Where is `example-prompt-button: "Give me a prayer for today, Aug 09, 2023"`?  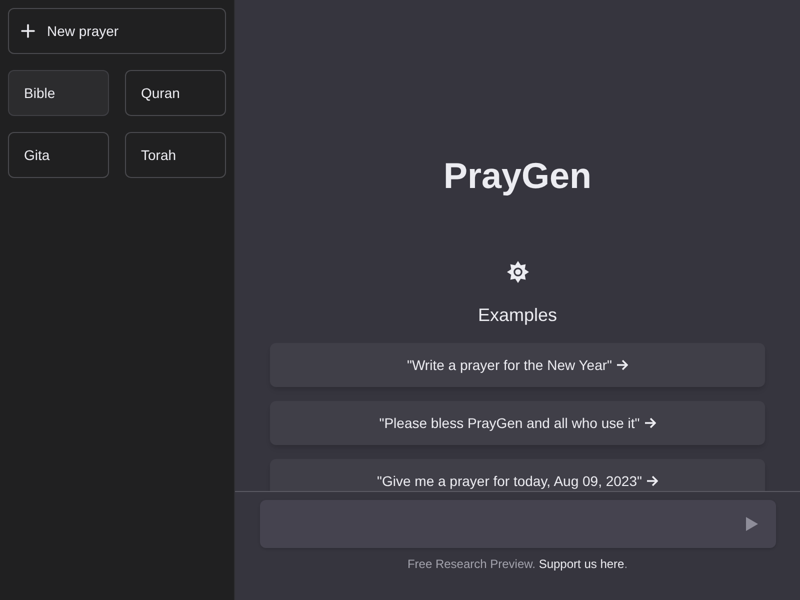
example-prompt-button: "Give me a prayer for today, Aug 09, 2023" is located at coordinates (517, 475).